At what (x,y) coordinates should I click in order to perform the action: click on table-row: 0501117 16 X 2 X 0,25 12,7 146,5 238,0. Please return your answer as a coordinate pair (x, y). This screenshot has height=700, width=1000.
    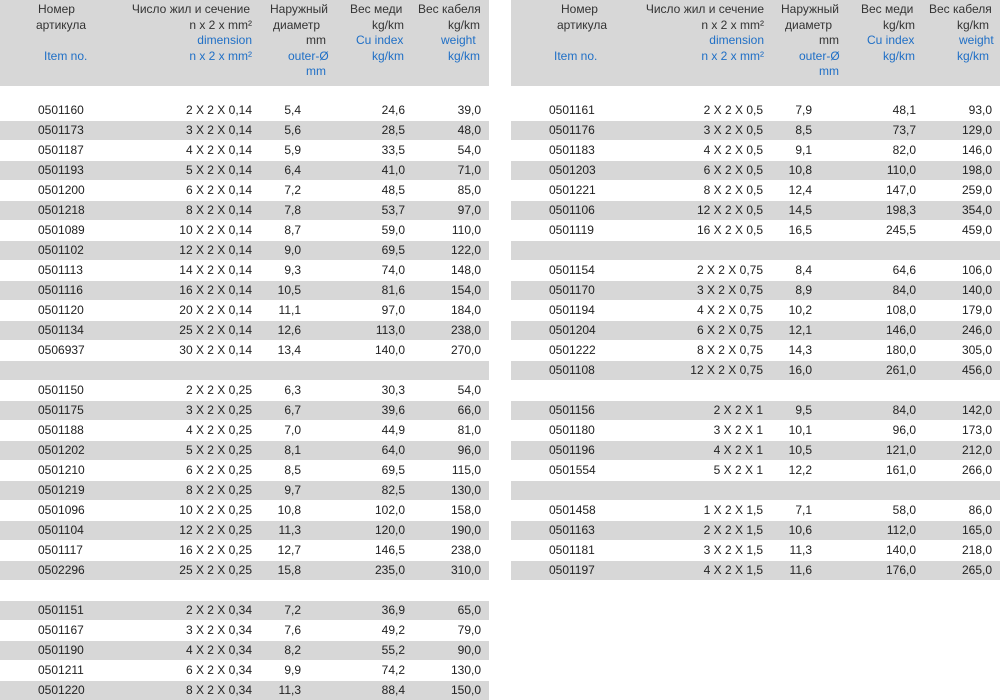
    Looking at the image, I should click on (244, 550).